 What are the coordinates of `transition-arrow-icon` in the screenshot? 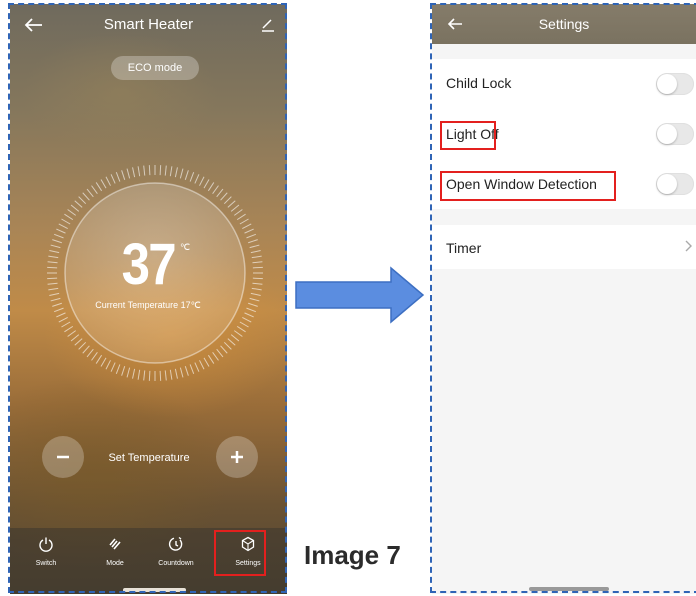 It's located at (360, 295).